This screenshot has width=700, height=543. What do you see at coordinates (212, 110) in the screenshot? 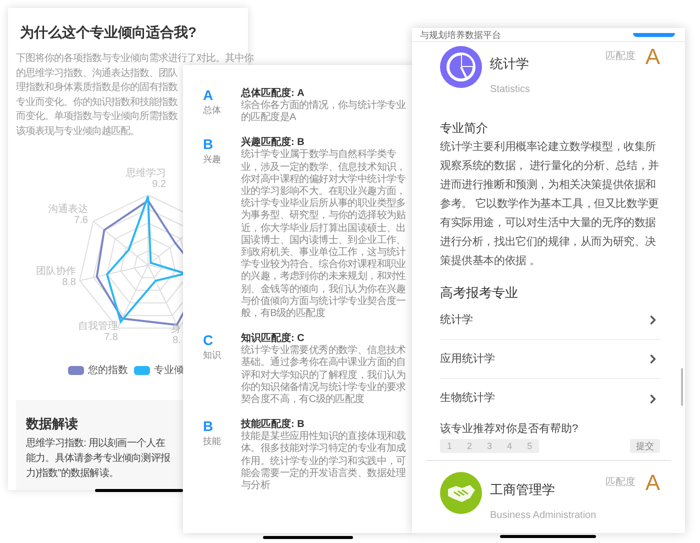
I see `grade-label: 总体` at bounding box center [212, 110].